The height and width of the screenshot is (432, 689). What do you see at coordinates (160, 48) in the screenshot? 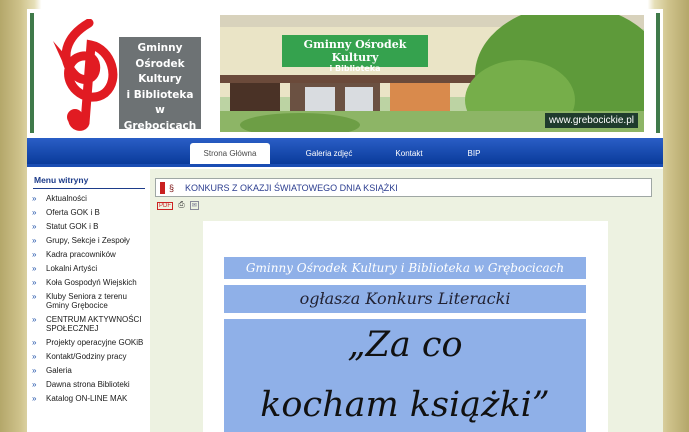
I see `logo-line: Gminny` at bounding box center [160, 48].